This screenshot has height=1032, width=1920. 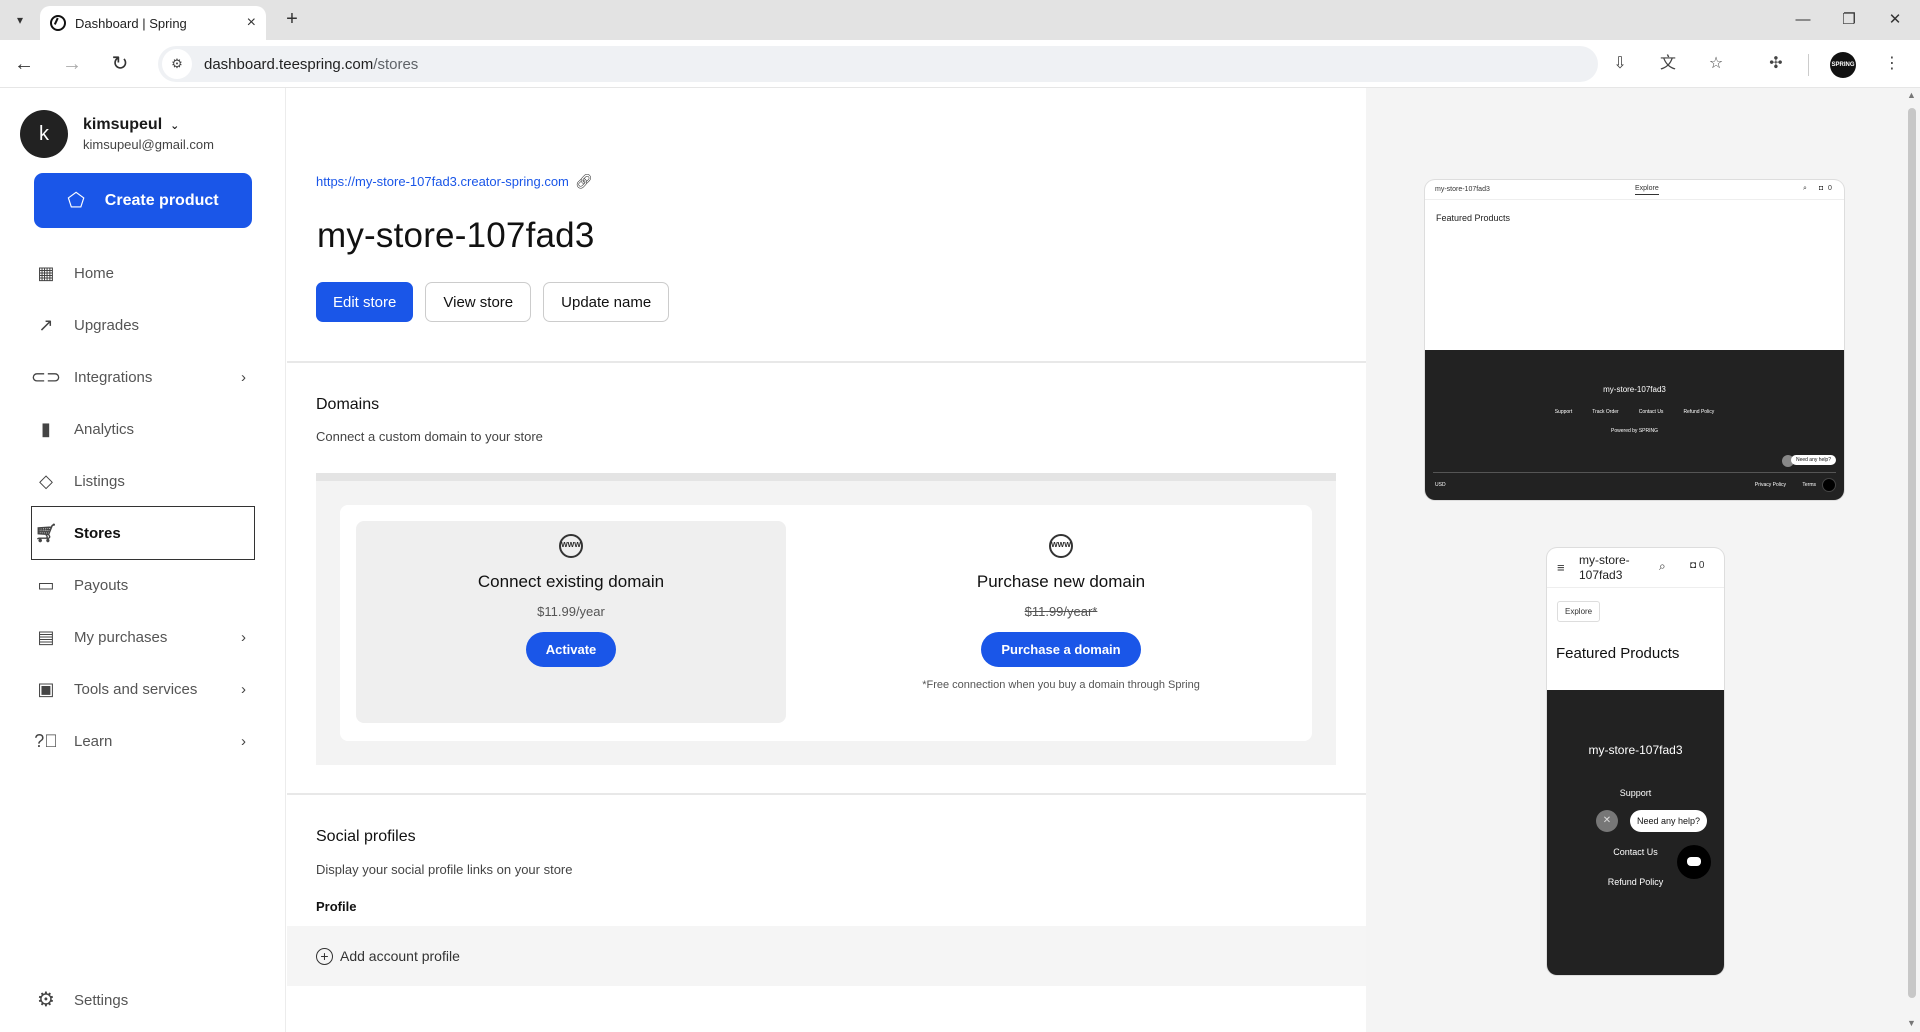 What do you see at coordinates (1843, 65) in the screenshot?
I see `browser-profile-avatar: SPRING` at bounding box center [1843, 65].